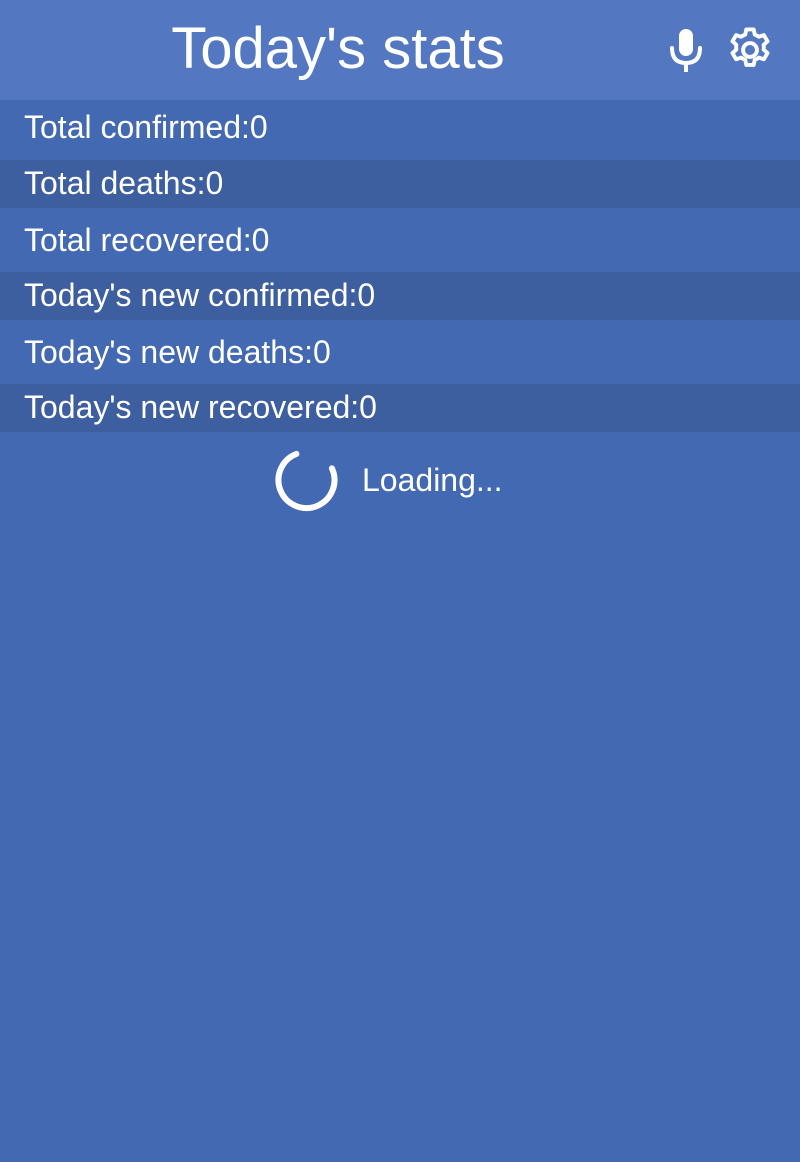 This screenshot has width=800, height=1162. I want to click on microphone-icon, so click(686, 50).